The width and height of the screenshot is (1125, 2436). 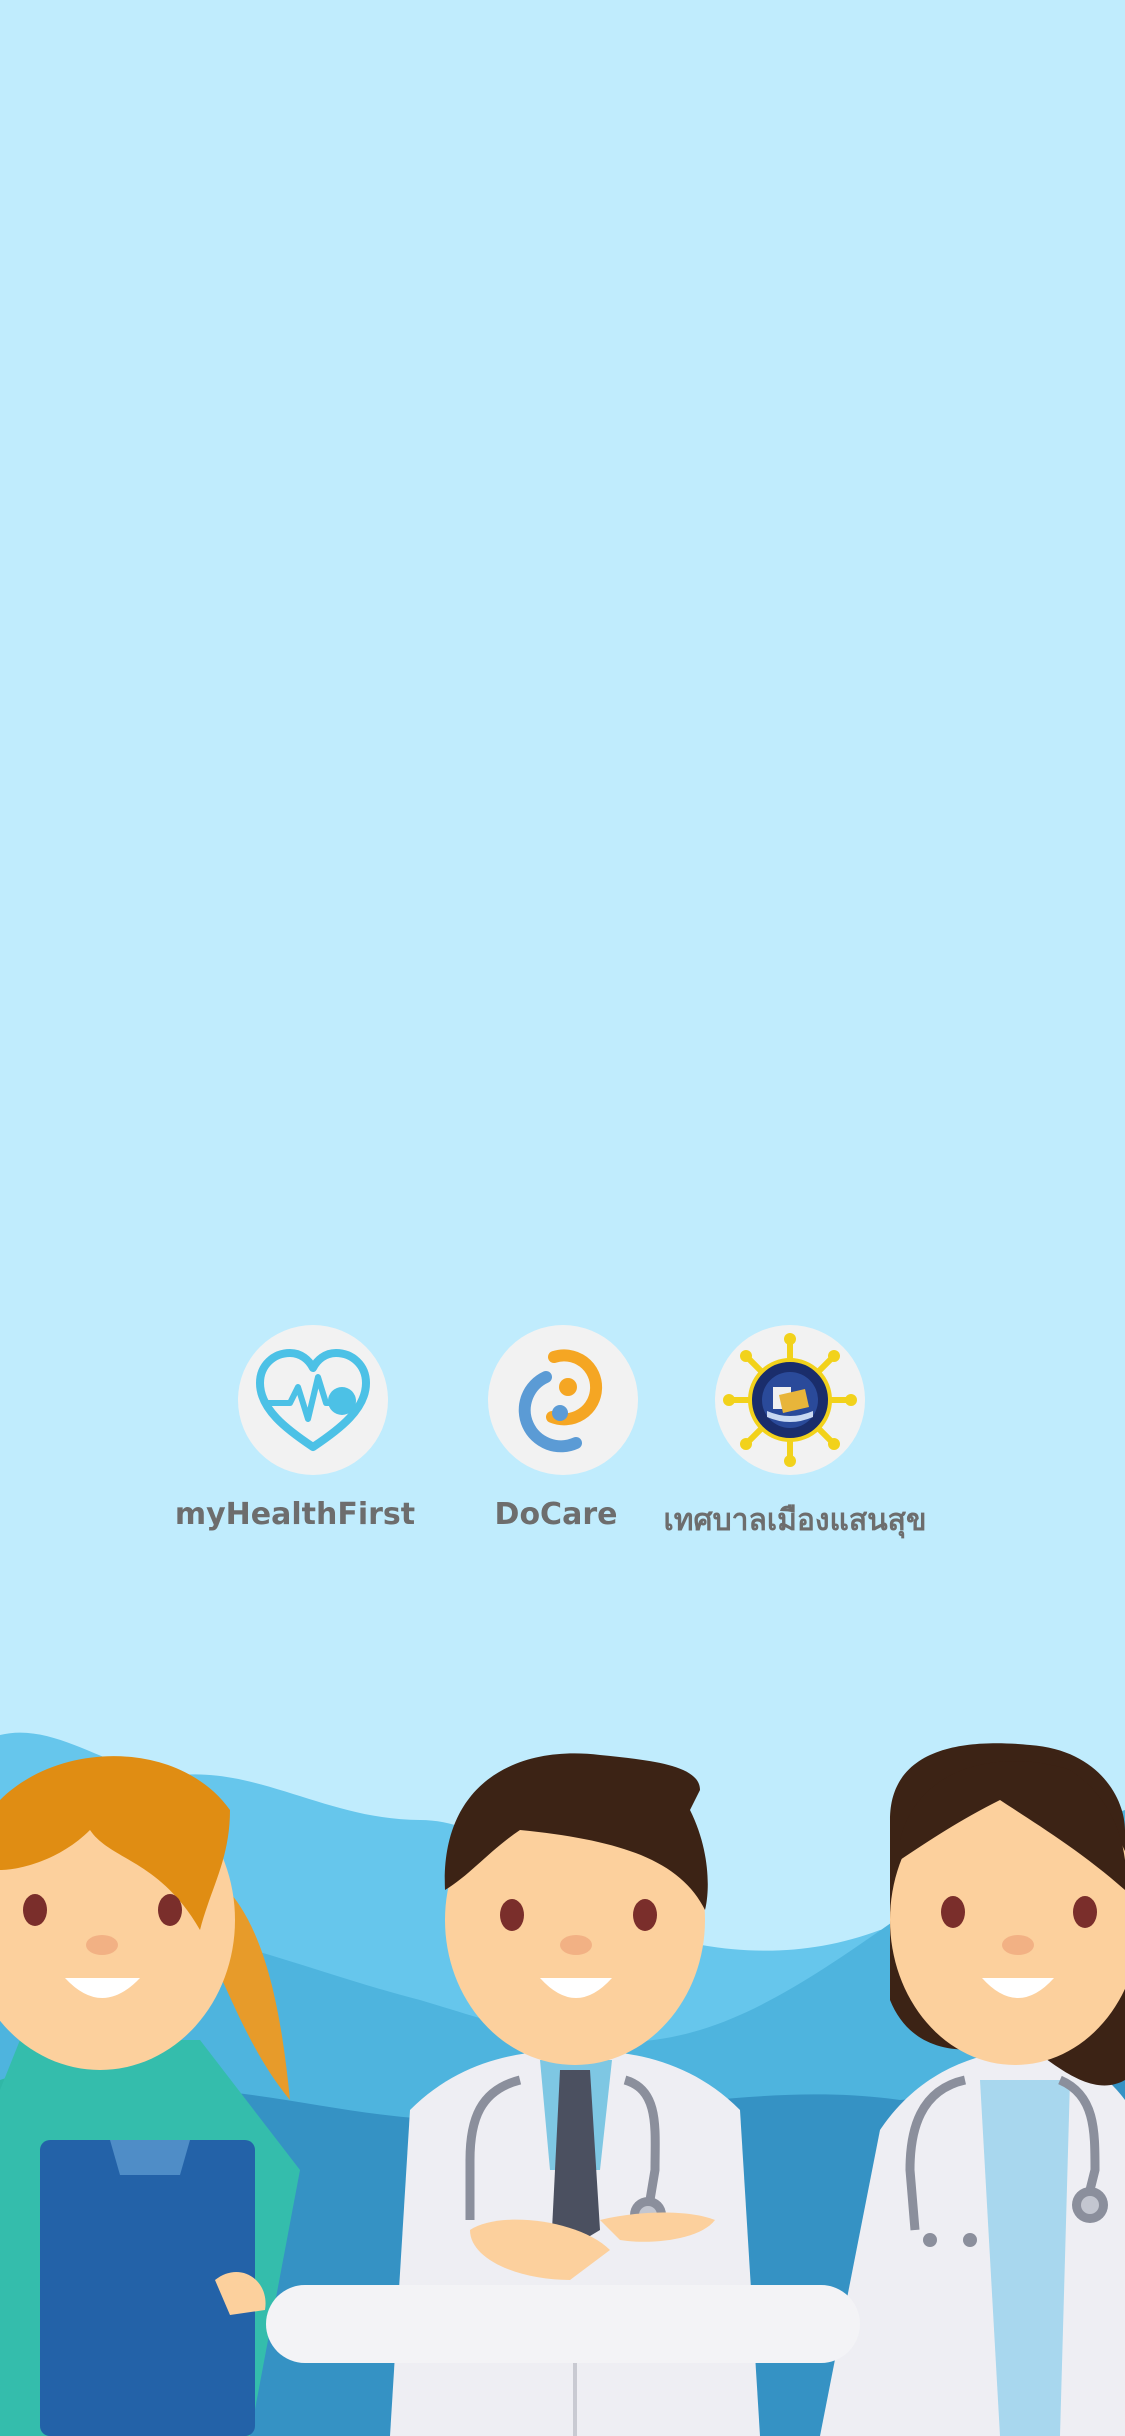 What do you see at coordinates (563, 2324) in the screenshot?
I see `bottom-pill-bar` at bounding box center [563, 2324].